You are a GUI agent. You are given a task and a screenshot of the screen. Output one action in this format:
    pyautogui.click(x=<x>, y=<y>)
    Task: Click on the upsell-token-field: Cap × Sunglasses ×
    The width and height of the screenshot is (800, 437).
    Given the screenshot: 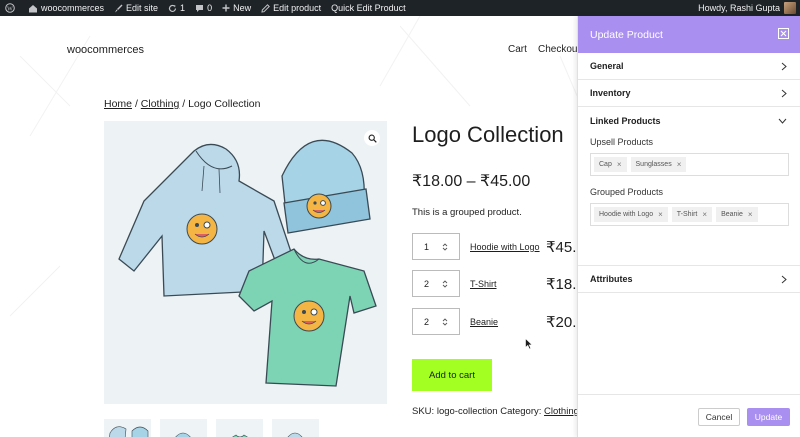 What is the action you would take?
    pyautogui.click(x=689, y=164)
    